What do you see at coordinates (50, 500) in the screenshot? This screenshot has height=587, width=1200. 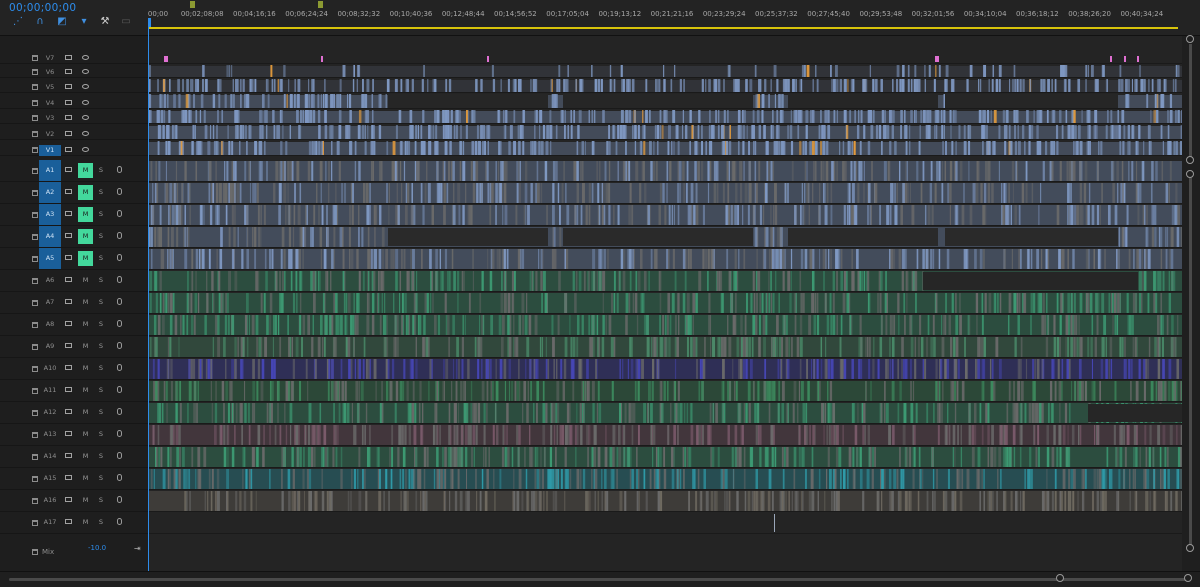 I see `track-name: A16` at bounding box center [50, 500].